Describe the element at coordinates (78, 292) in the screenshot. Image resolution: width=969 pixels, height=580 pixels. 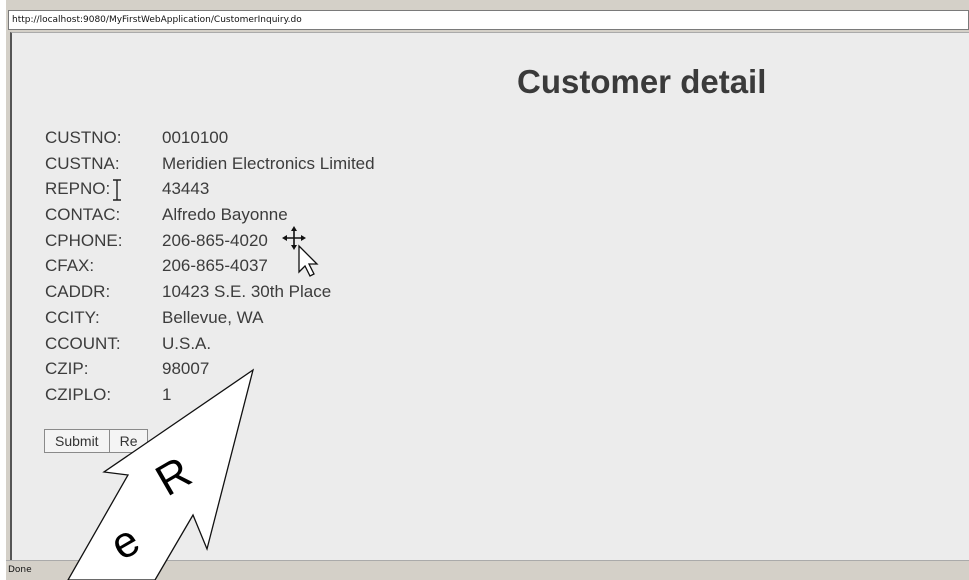
I see `field-label: CADDR:` at that location.